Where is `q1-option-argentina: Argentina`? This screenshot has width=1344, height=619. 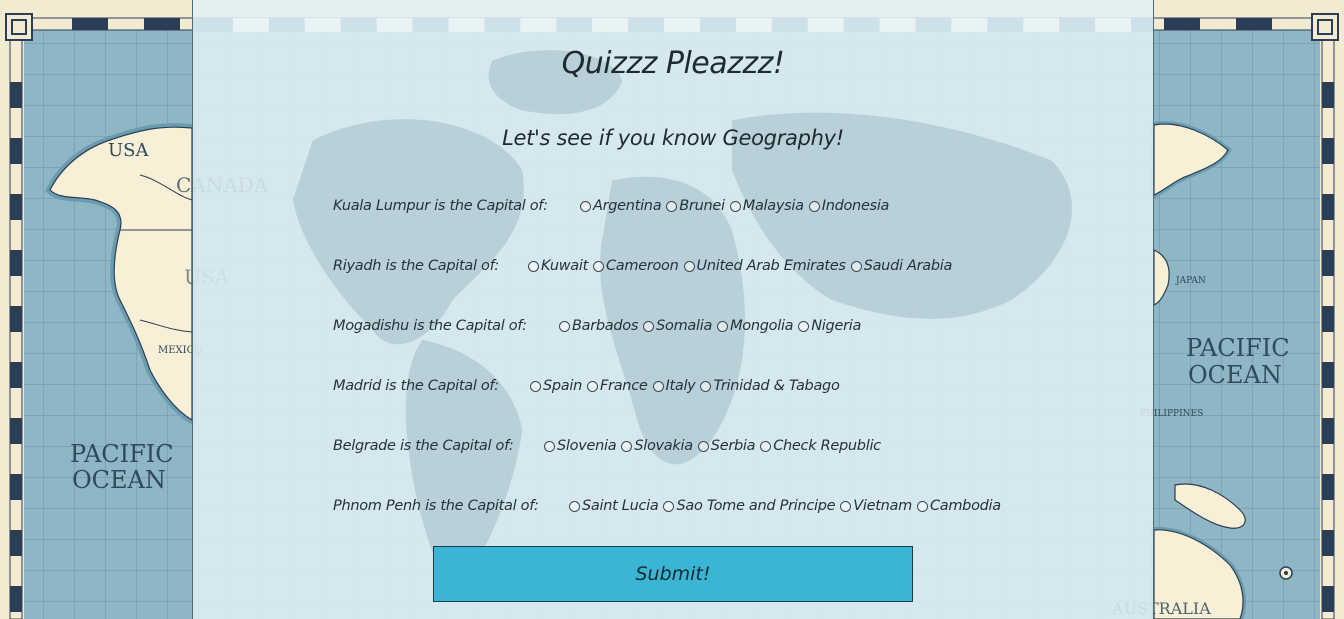
q1-option-argentina: Argentina is located at coordinates (621, 206).